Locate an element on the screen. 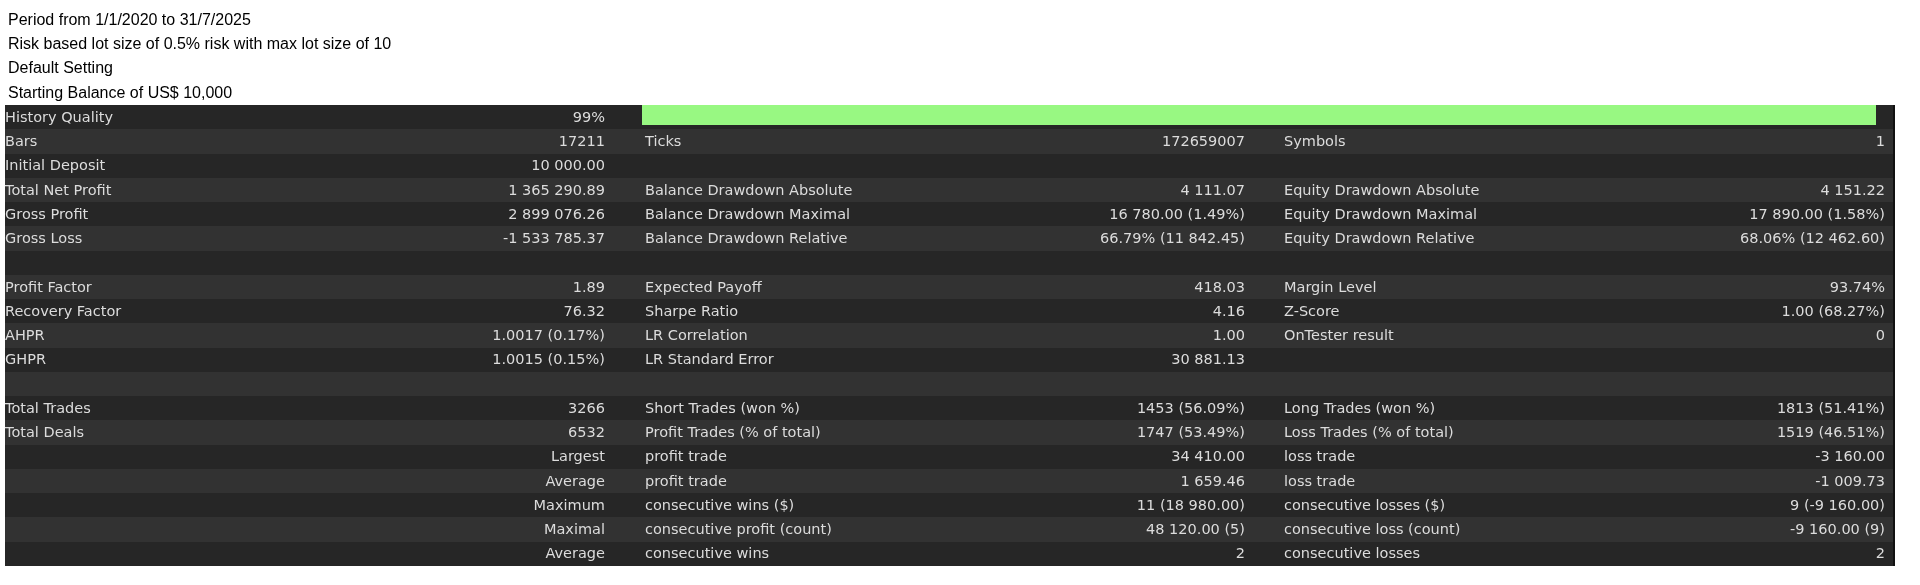  stat-label: Balance Drawdown Absolute is located at coordinates (749, 189).